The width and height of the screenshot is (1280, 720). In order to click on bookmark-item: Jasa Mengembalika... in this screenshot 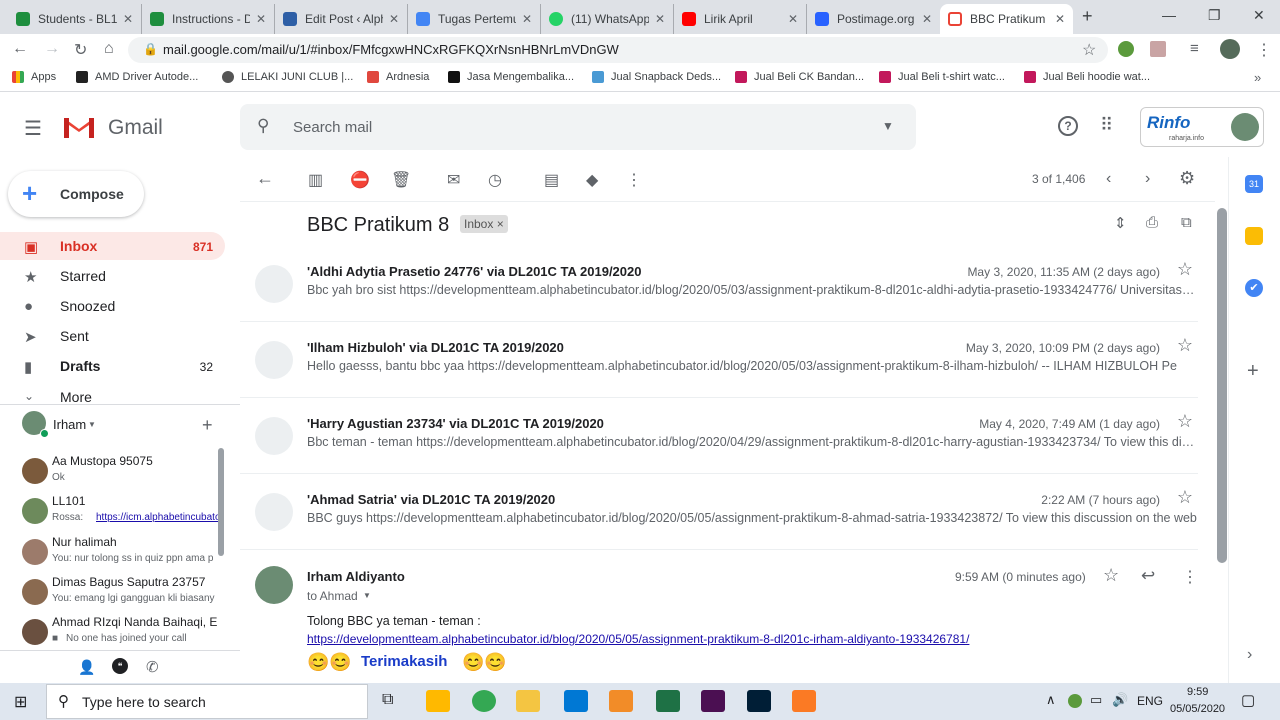, I will do `click(511, 77)`.